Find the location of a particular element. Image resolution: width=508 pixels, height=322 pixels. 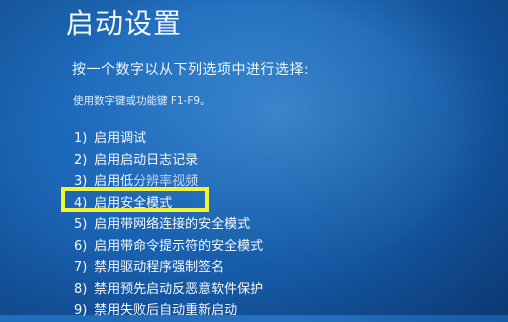

page-title: 启动设置 is located at coordinates (124, 23).